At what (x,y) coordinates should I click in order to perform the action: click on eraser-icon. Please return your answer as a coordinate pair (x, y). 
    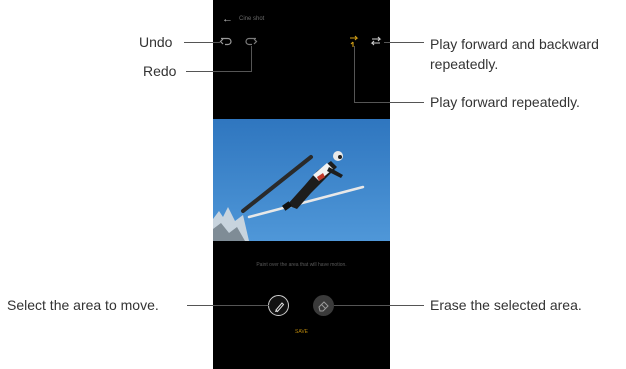
    Looking at the image, I should click on (323, 306).